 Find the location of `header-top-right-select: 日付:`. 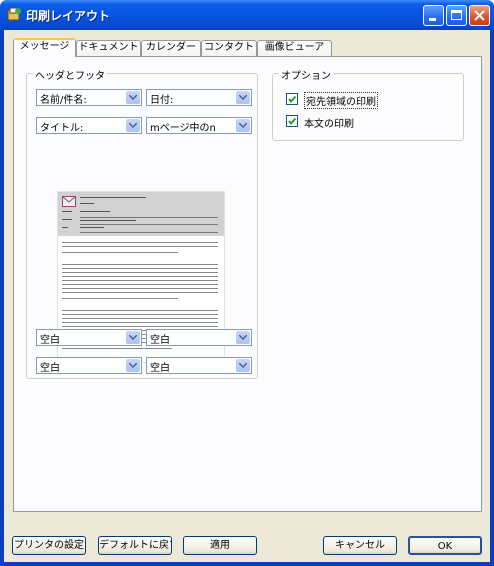

header-top-right-select: 日付: is located at coordinates (199, 97).